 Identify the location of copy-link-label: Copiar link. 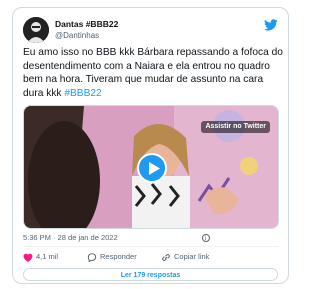
(192, 256).